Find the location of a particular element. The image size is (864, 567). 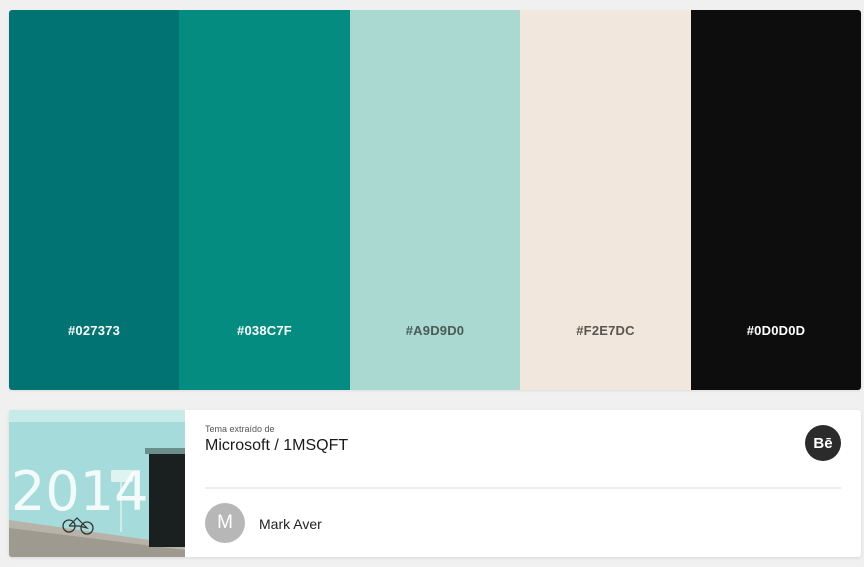

swatch-hex-label: #0D0D0D is located at coordinates (776, 330).